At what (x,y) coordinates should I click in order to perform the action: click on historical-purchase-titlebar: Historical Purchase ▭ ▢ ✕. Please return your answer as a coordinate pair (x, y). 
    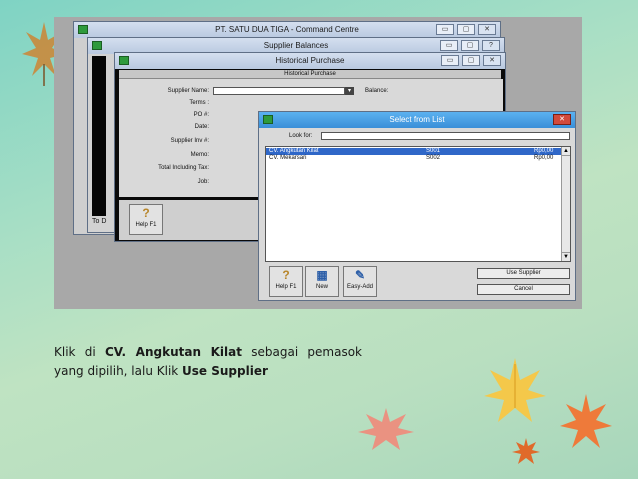
    Looking at the image, I should click on (310, 61).